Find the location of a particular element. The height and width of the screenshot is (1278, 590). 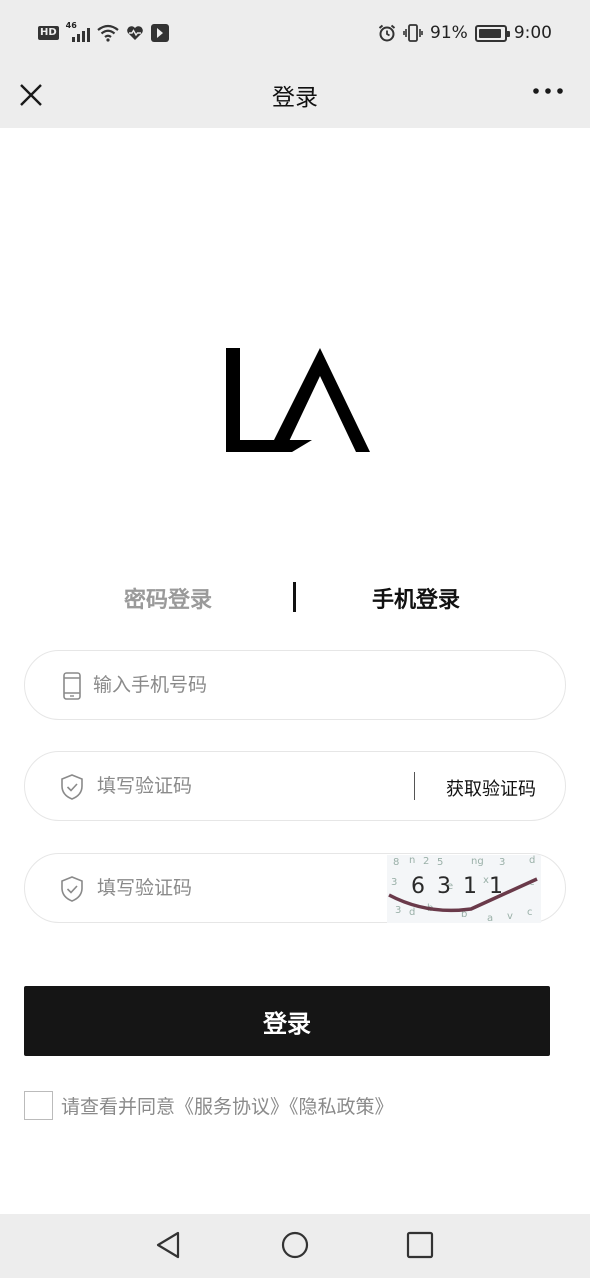

sms-code-field: 获取验证码 is located at coordinates (295, 786).